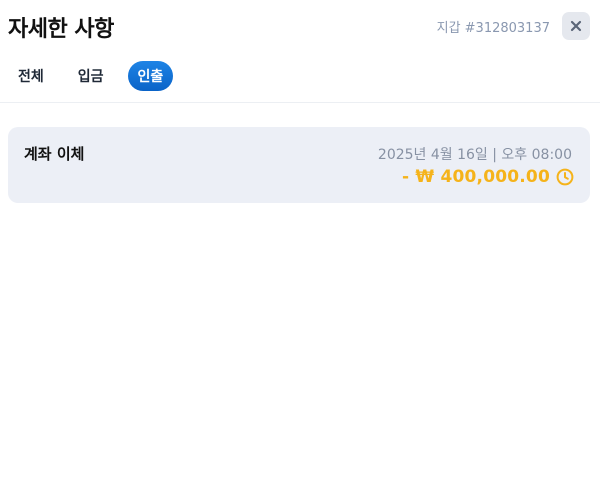  What do you see at coordinates (300, 26) in the screenshot?
I see `modal-header: 자세한 사항 지갑 #312803137` at bounding box center [300, 26].